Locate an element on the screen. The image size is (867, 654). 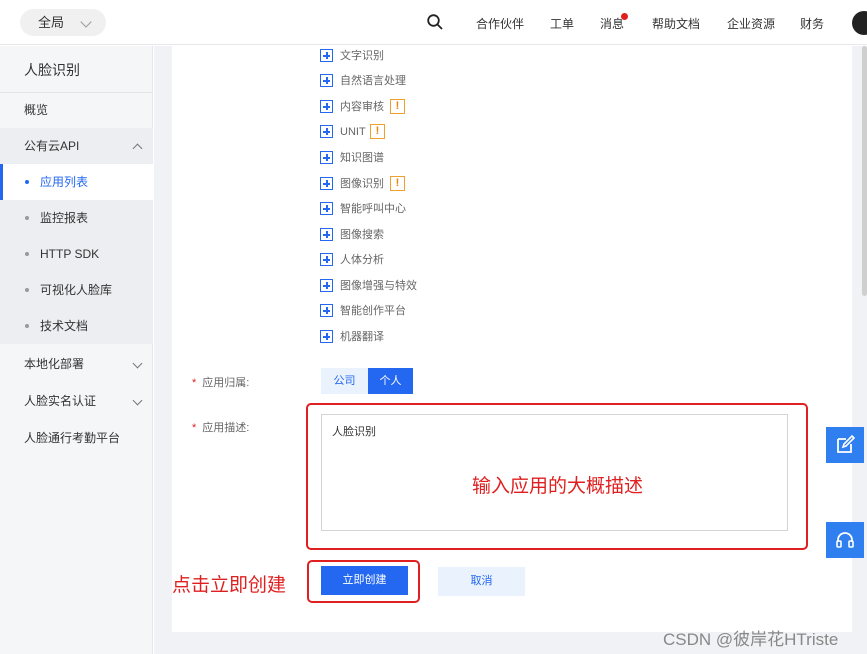
sidebar-item-label: 本地化部署 is located at coordinates (54, 364).